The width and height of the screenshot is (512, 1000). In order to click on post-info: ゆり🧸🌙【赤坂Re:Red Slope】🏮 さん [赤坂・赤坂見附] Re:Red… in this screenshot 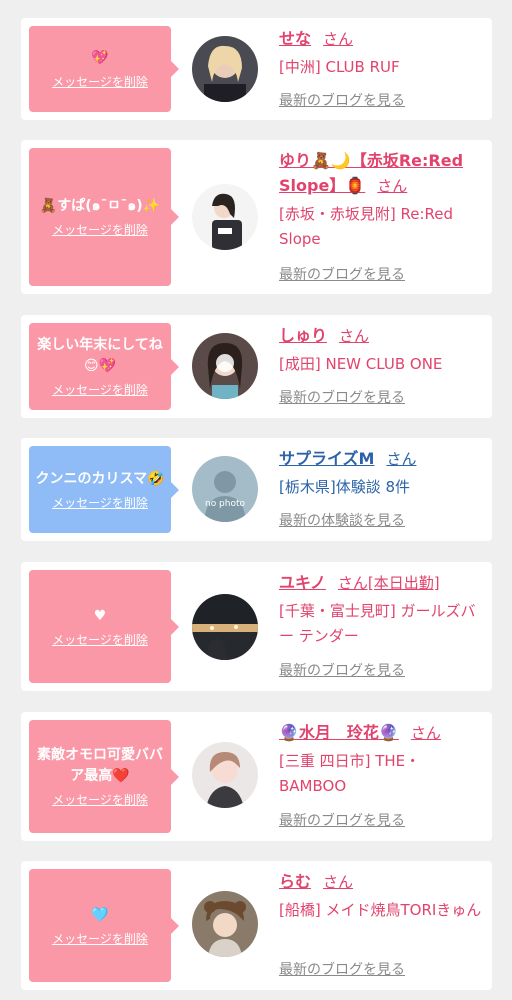, I will do `click(380, 217)`.